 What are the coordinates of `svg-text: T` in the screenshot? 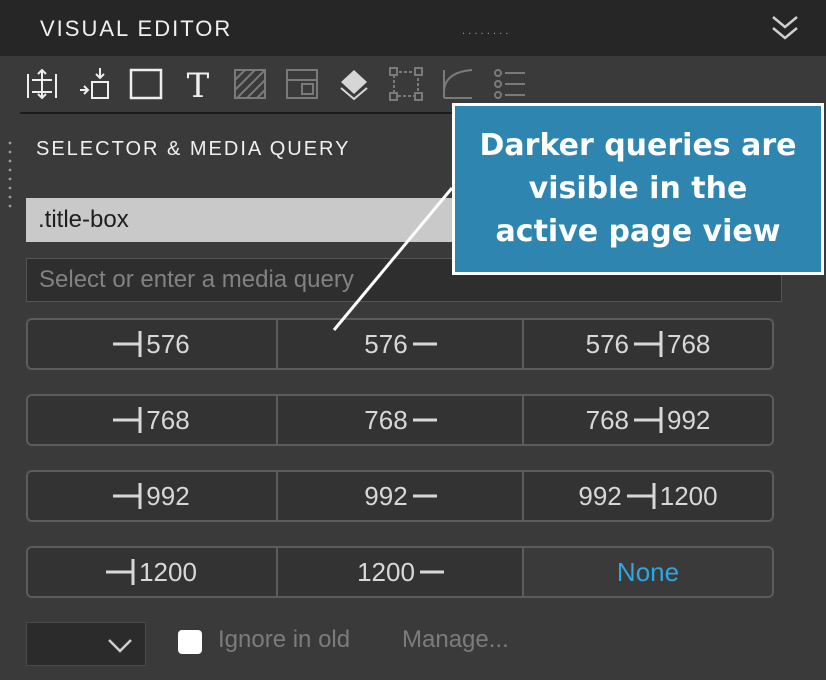 It's located at (198, 84).